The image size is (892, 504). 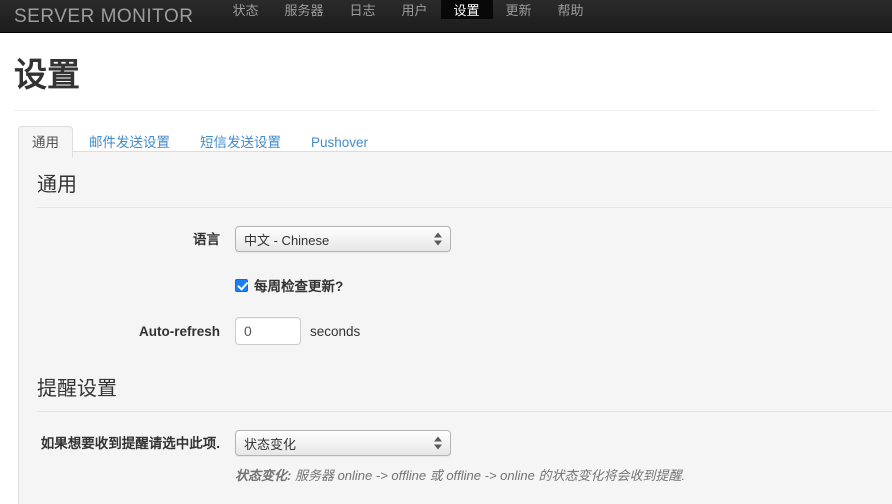 I want to click on tab-pushover-item: Pushover, so click(x=340, y=142).